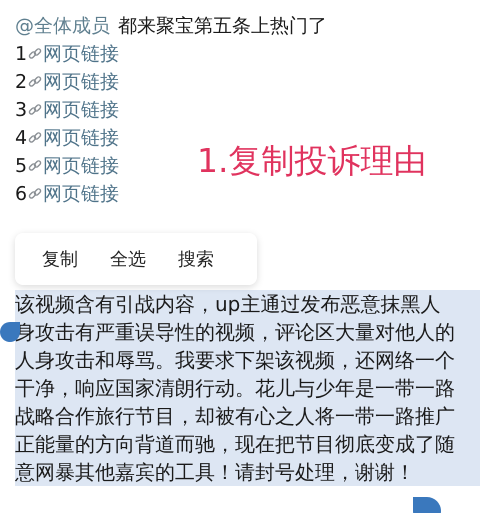 Image resolution: width=500 pixels, height=513 pixels. What do you see at coordinates (21, 138) in the screenshot?
I see `link-number: 4` at bounding box center [21, 138].